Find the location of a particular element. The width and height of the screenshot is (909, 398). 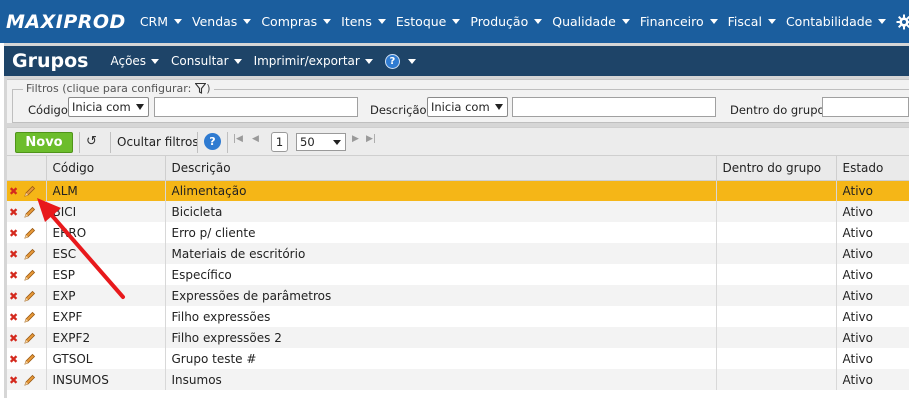

table-row: ✖ GTSOL Grupo teste # Ativo is located at coordinates (458, 358).